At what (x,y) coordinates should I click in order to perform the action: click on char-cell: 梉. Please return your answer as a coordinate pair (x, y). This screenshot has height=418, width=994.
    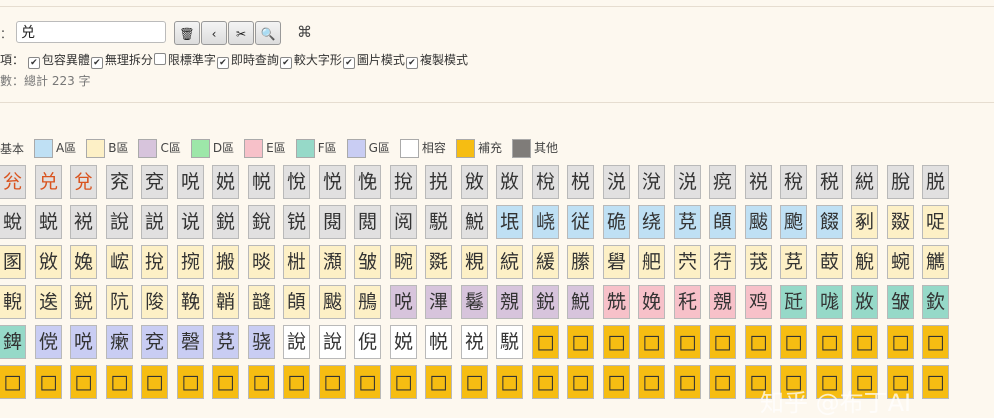
    Looking at the image, I should click on (296, 262).